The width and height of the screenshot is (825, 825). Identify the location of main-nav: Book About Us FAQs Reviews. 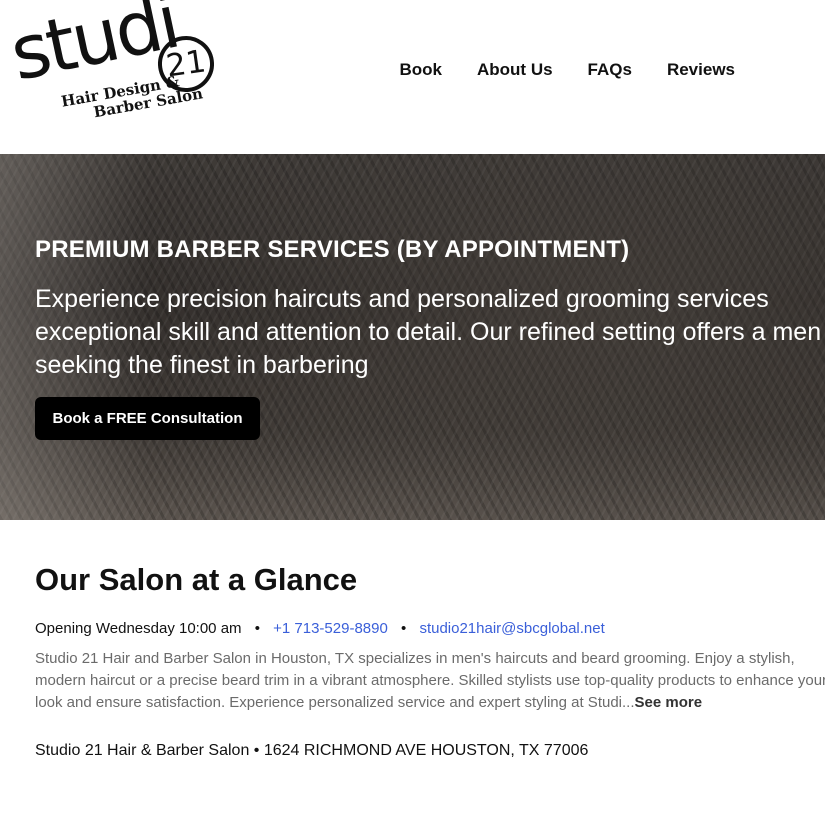
(568, 70).